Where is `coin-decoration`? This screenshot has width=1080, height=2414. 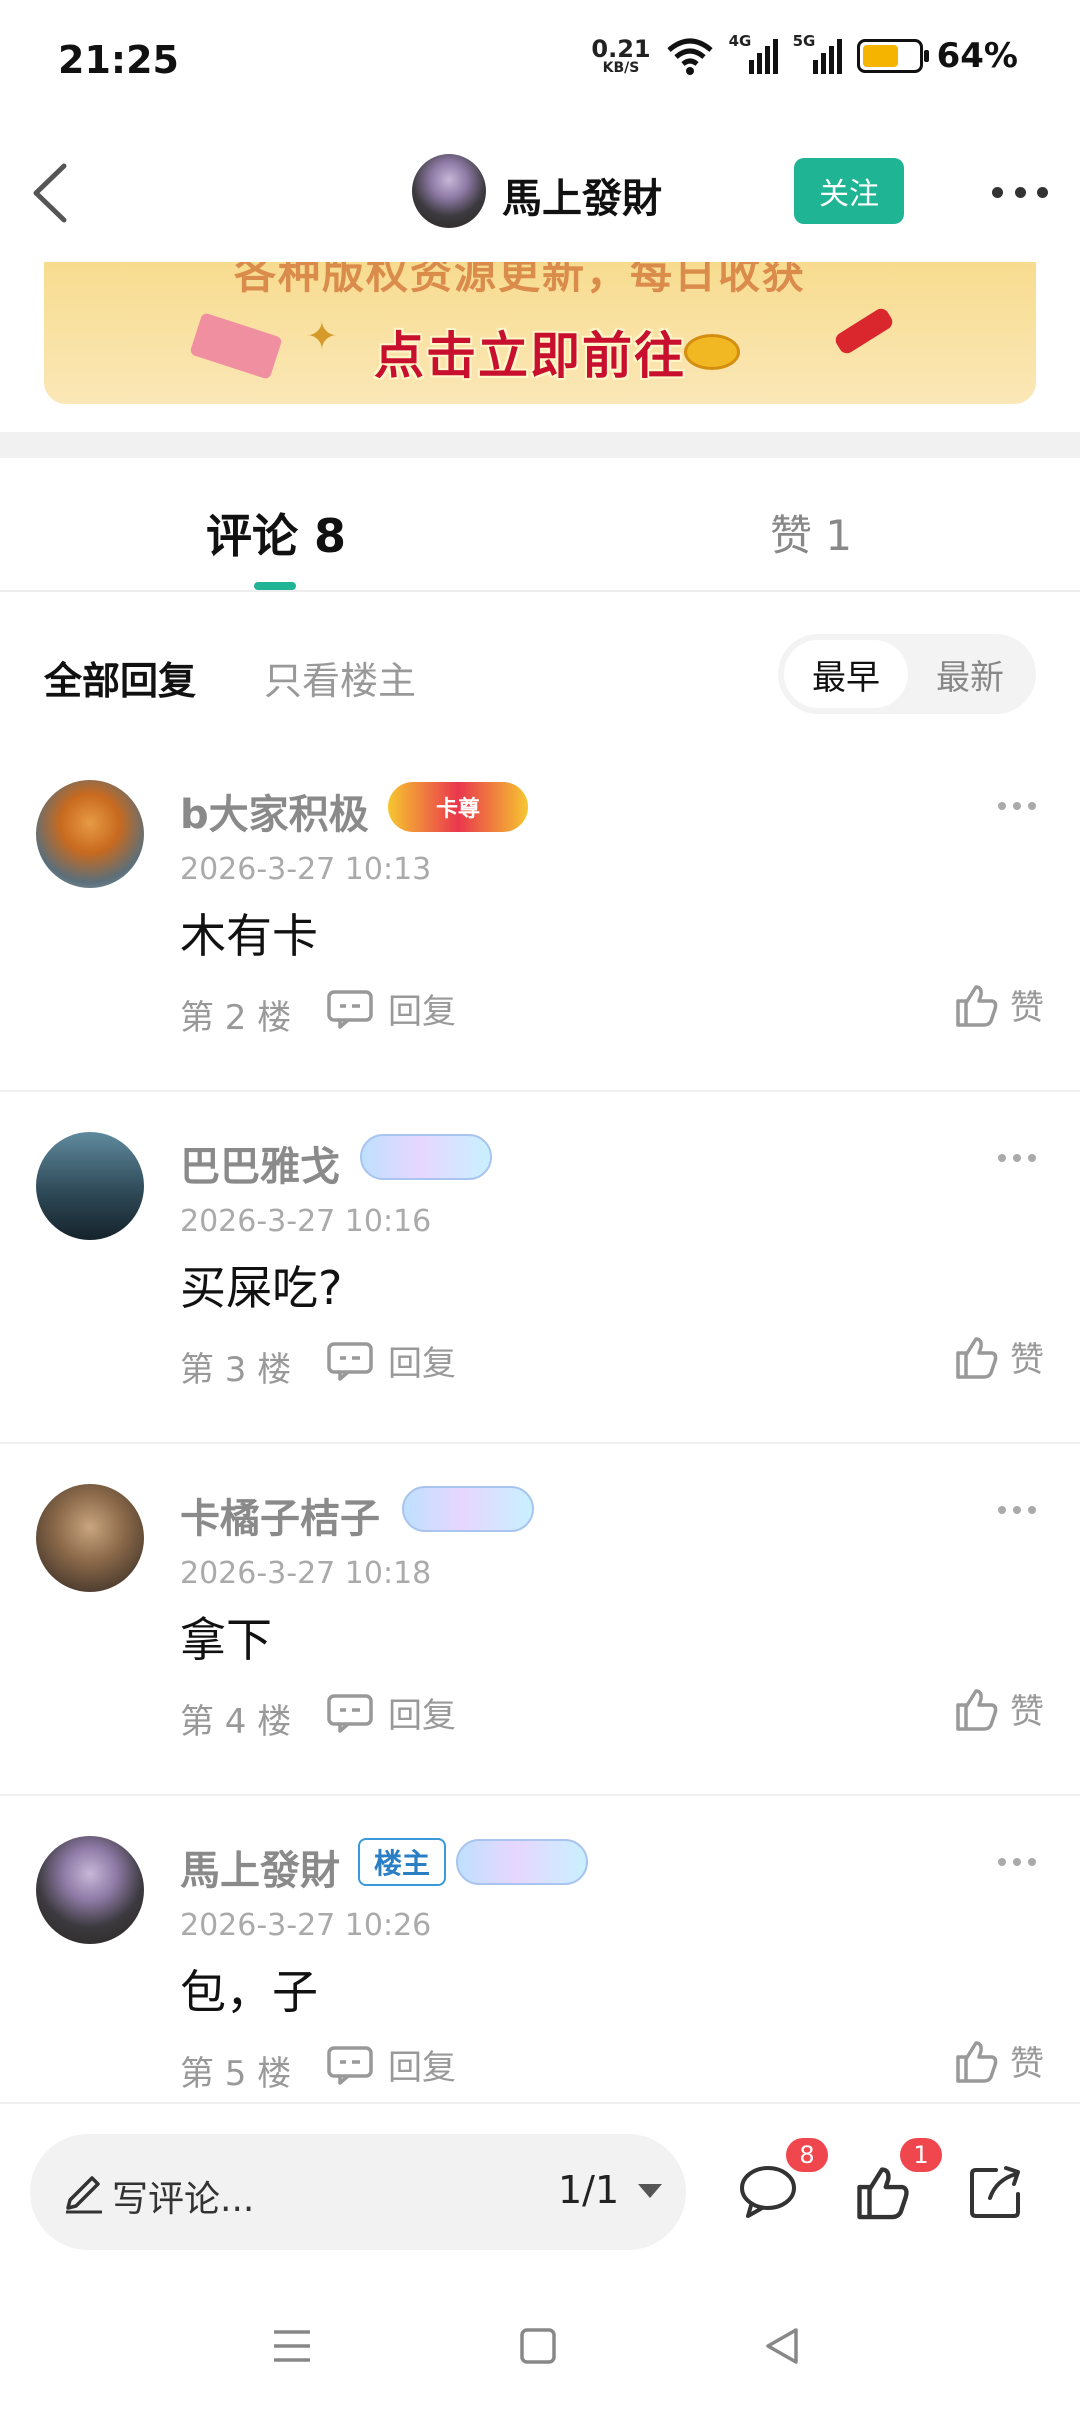 coin-decoration is located at coordinates (712, 352).